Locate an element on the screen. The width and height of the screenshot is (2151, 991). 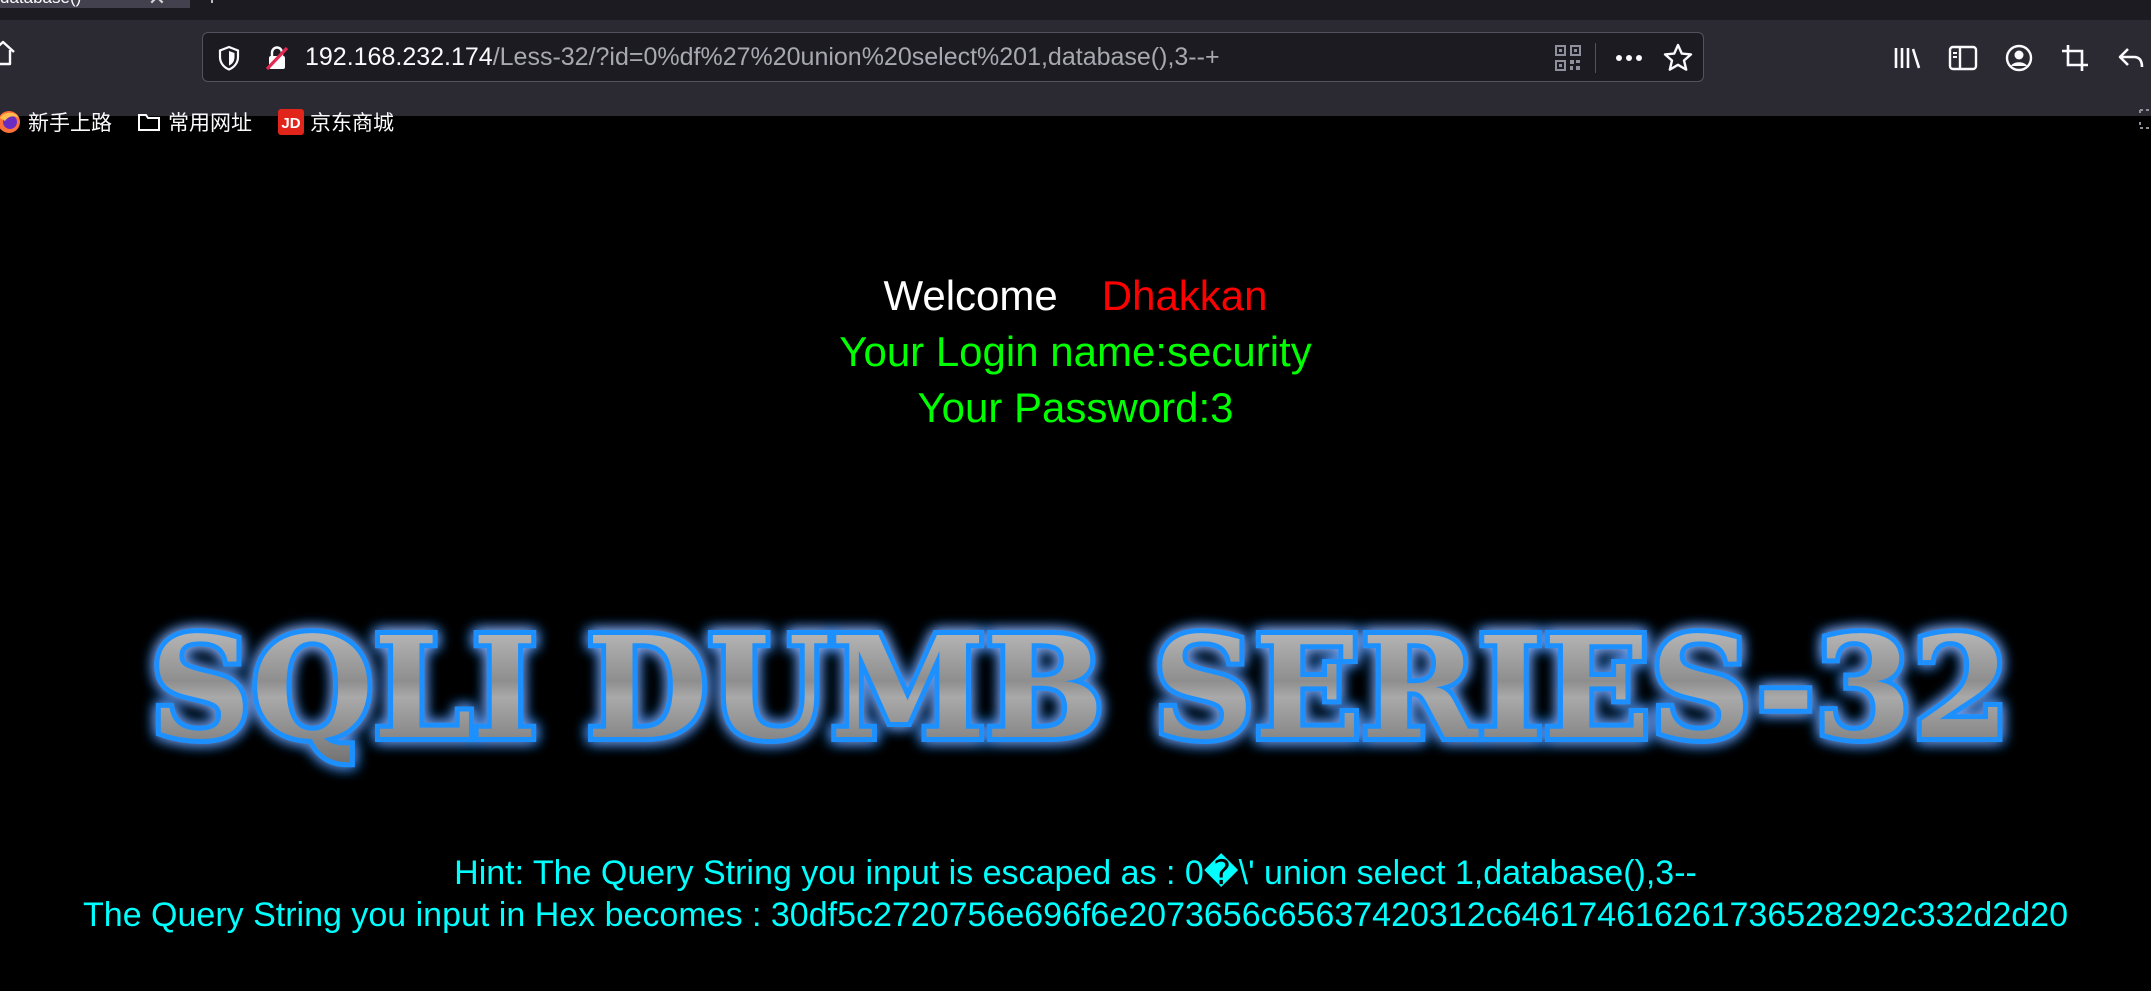
bookmark-folder: 常用网址 is located at coordinates (194, 122).